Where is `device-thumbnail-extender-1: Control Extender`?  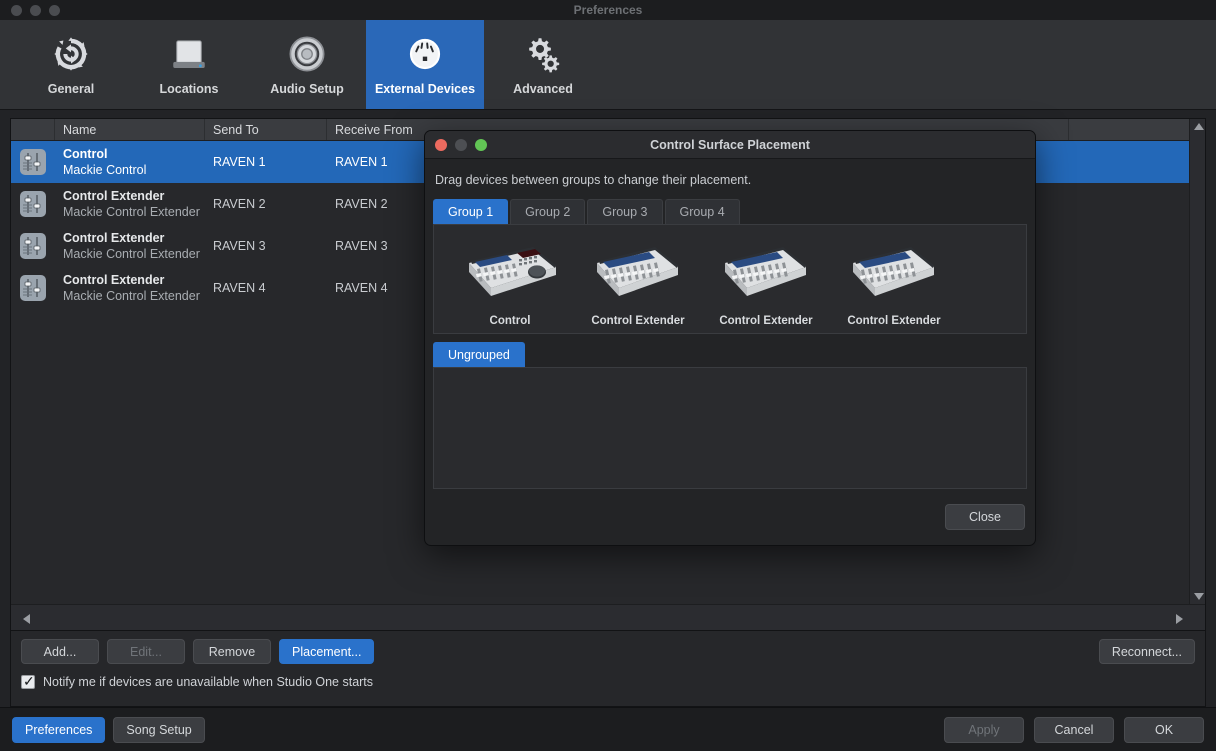
device-thumbnail-extender-1: Control Extender is located at coordinates (638, 284).